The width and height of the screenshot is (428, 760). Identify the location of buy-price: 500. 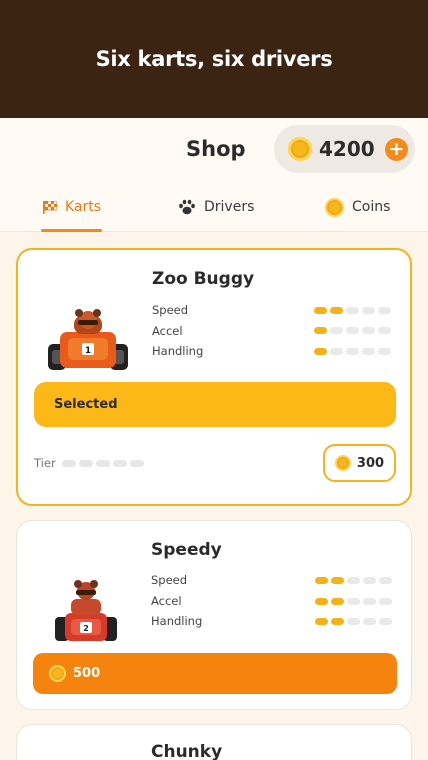
(87, 673).